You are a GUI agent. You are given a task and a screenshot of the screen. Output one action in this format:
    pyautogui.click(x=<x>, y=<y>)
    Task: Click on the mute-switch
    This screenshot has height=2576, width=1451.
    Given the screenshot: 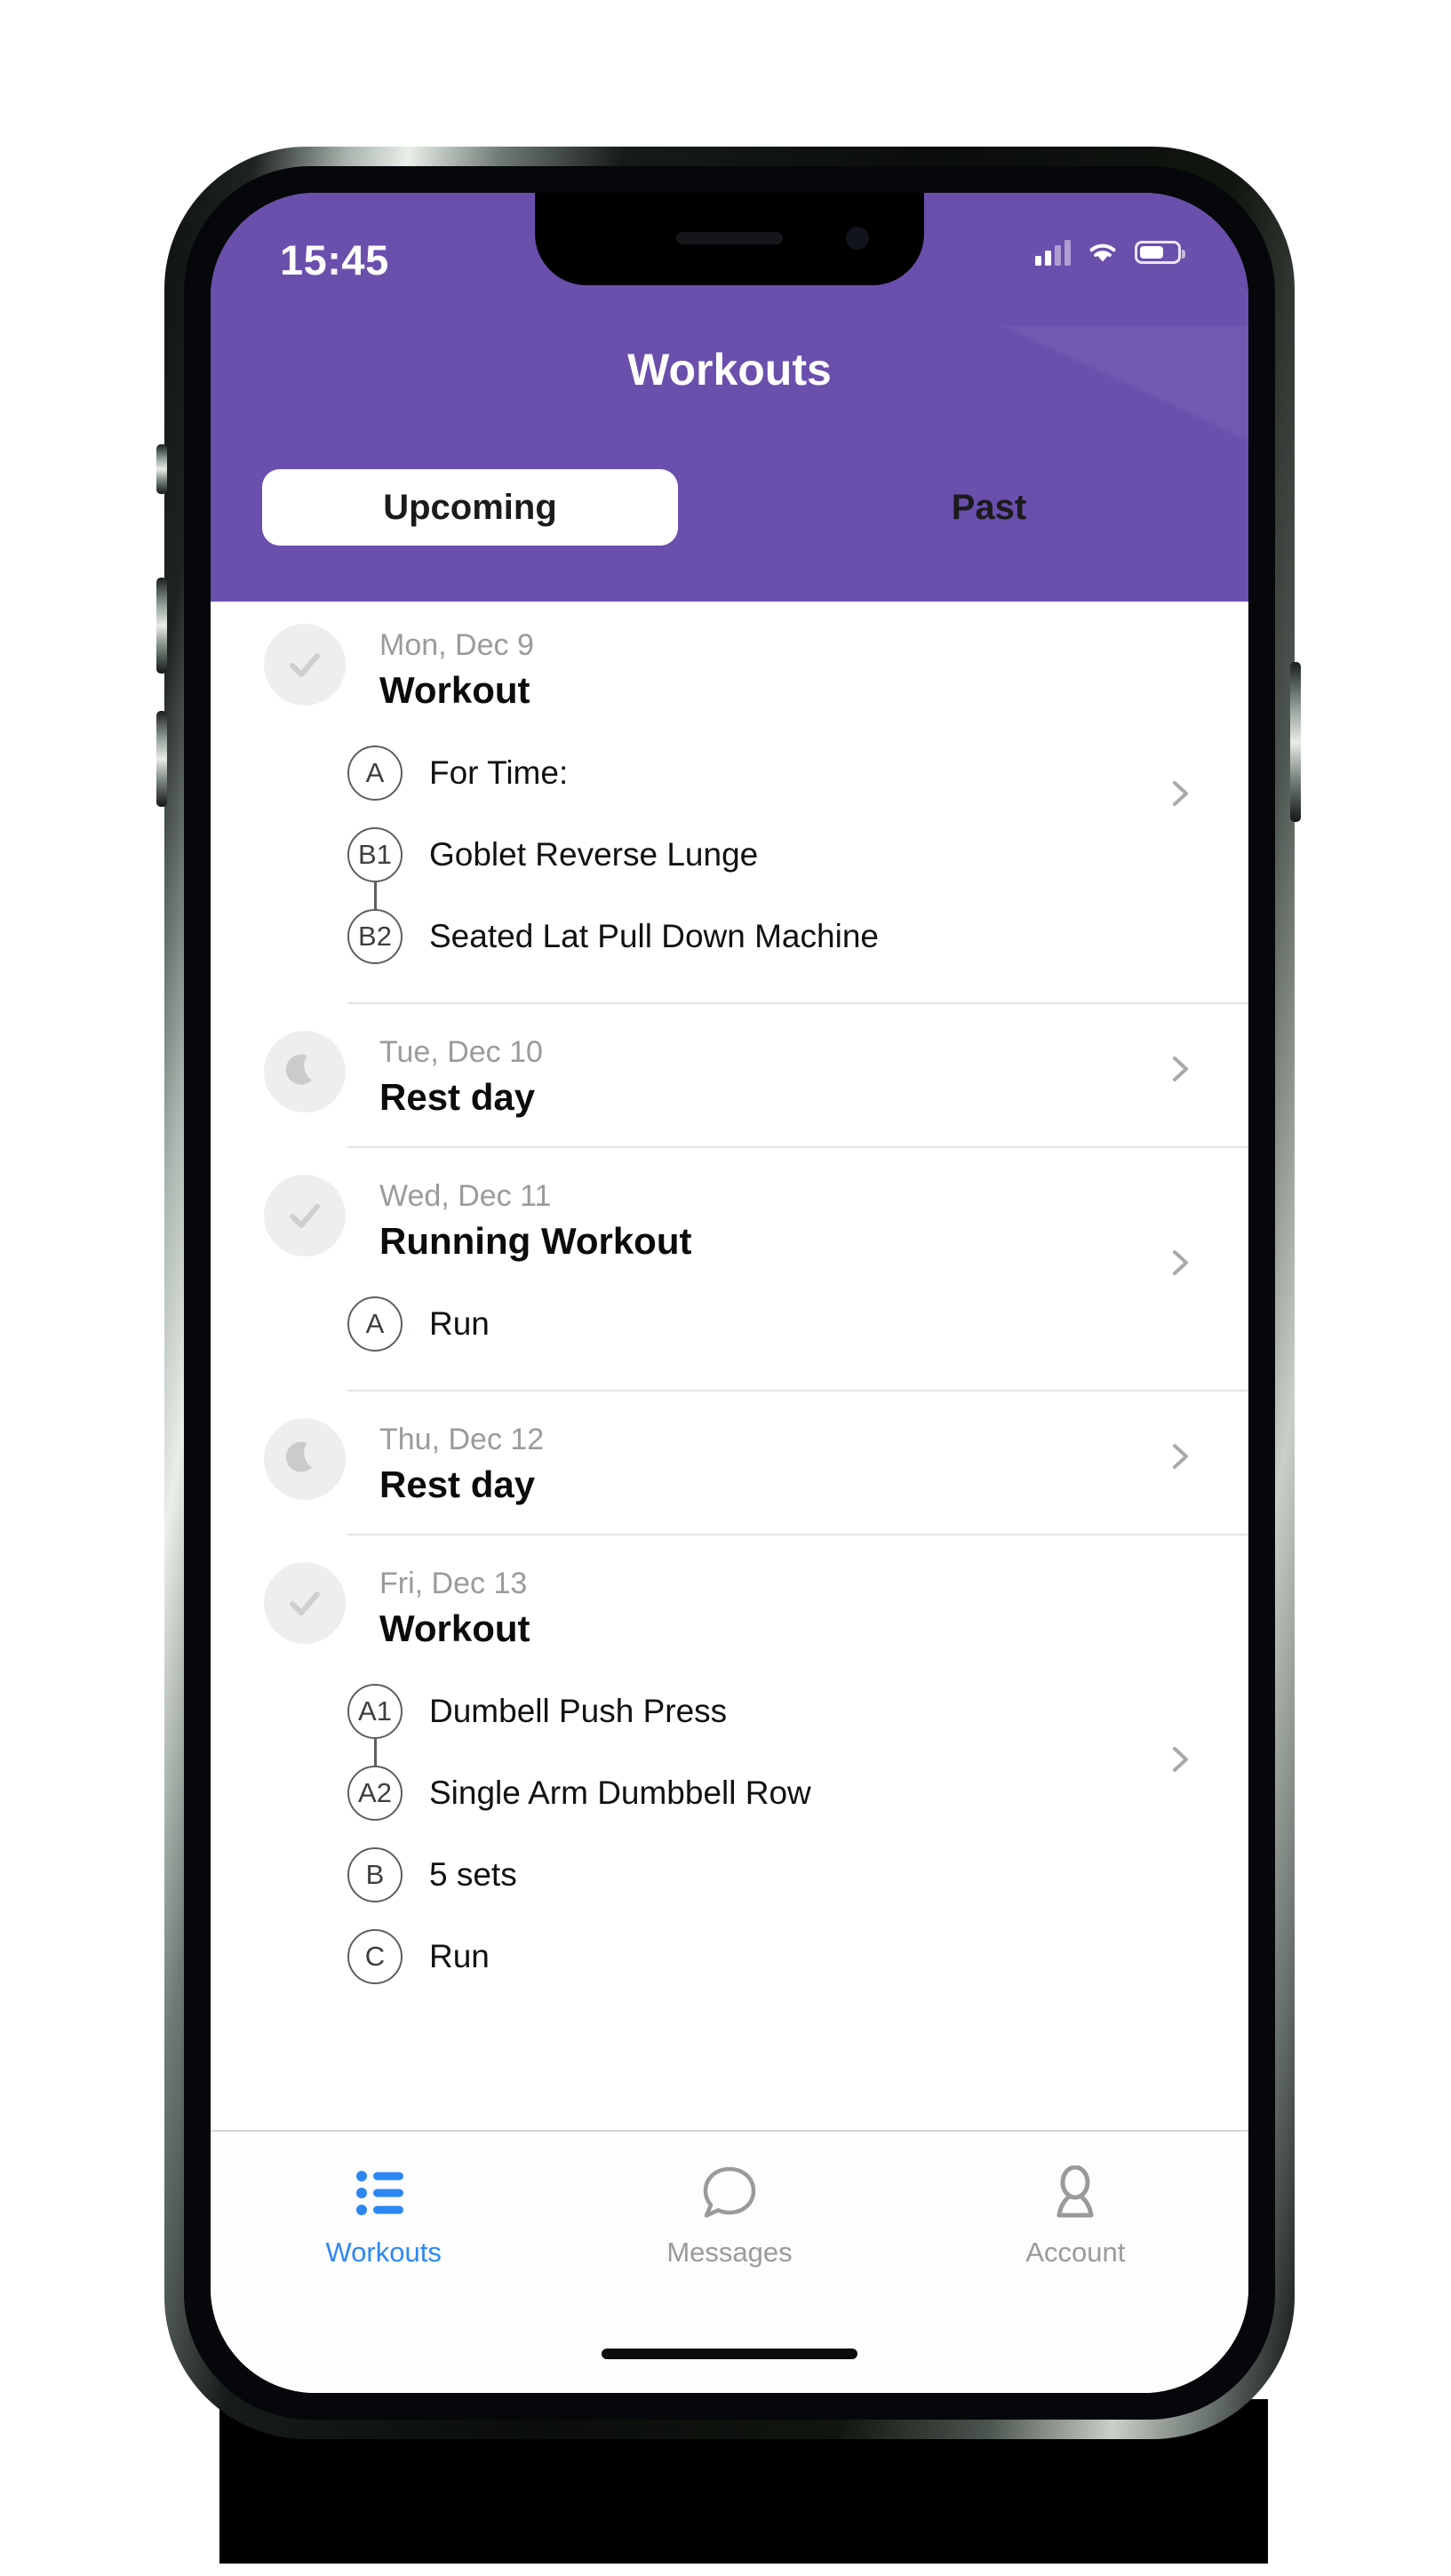 What is the action you would take?
    pyautogui.click(x=161, y=469)
    